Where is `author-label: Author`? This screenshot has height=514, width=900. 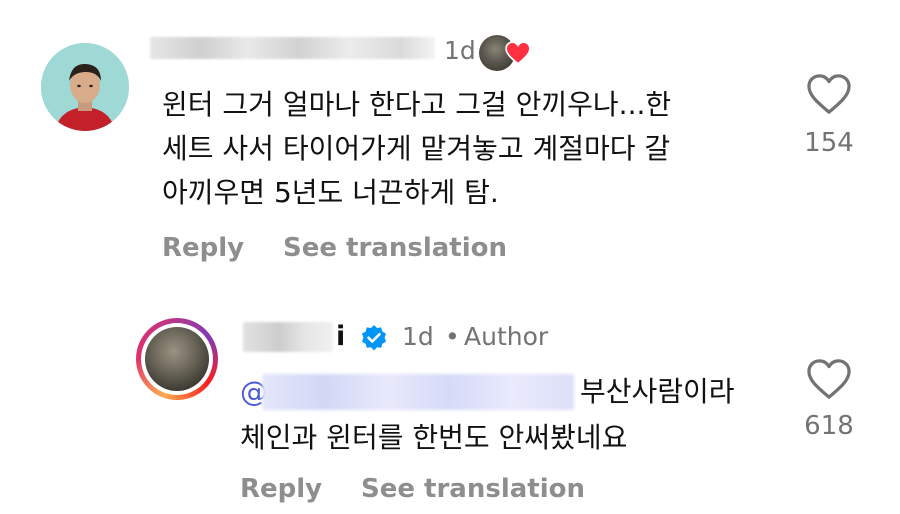 author-label: Author is located at coordinates (506, 336).